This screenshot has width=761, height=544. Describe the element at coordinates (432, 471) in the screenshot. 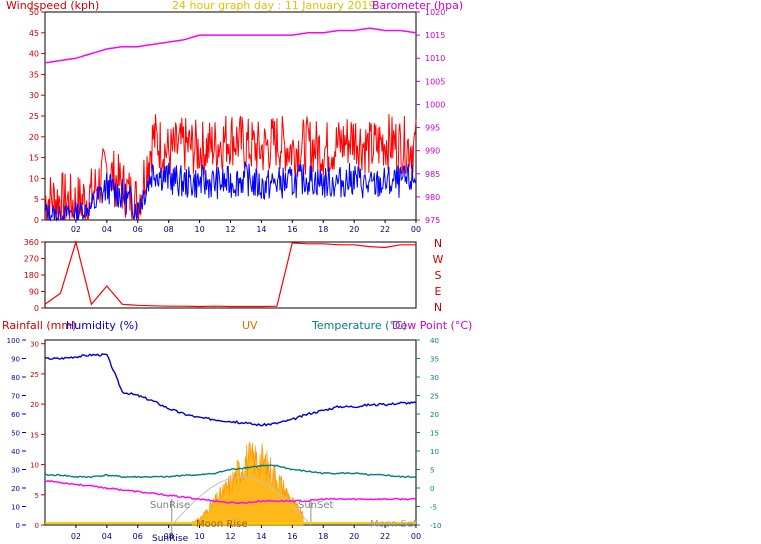

I see `temp-tick-label: 5` at that location.